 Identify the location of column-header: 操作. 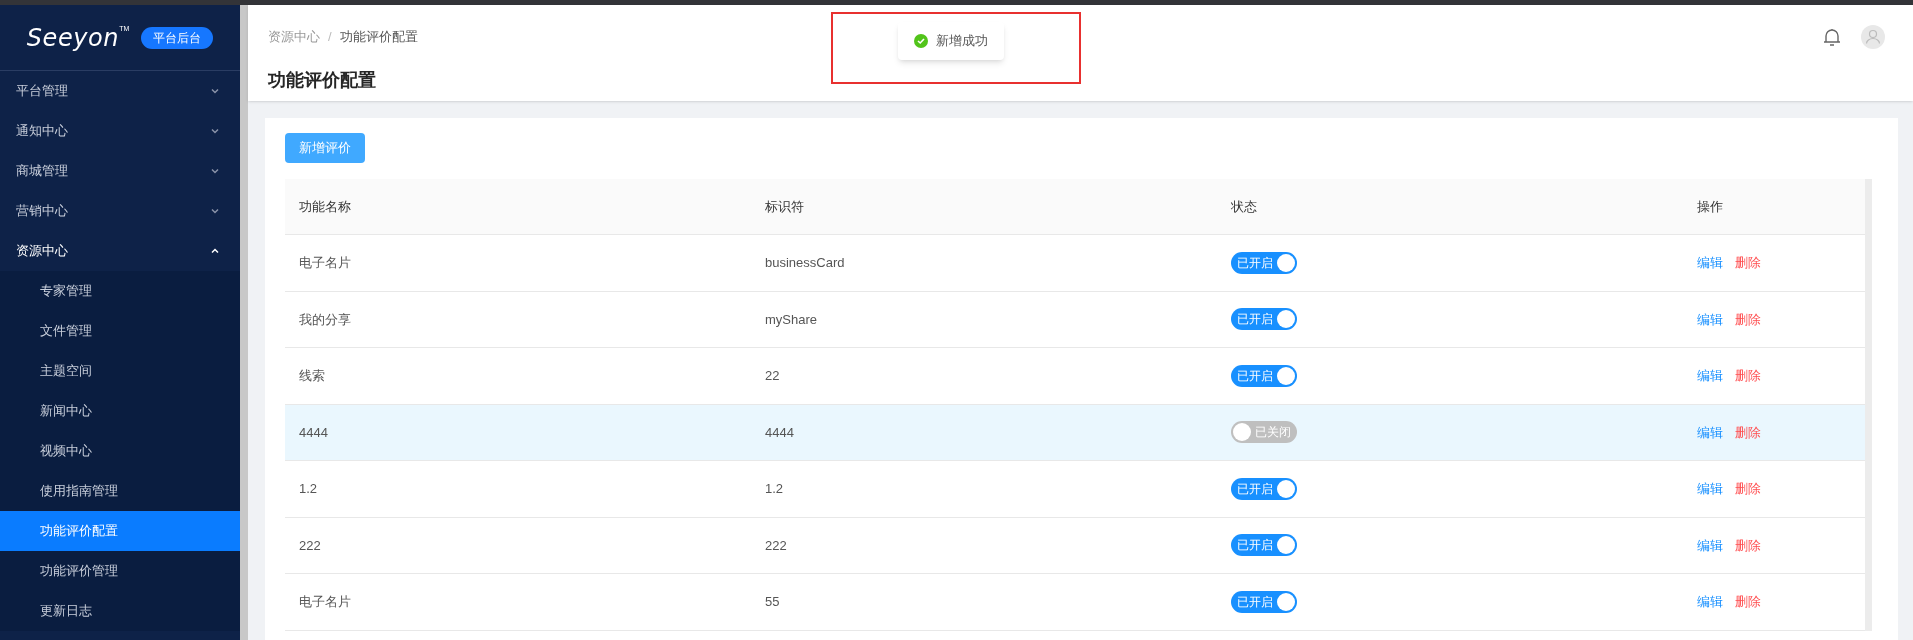
(1710, 206).